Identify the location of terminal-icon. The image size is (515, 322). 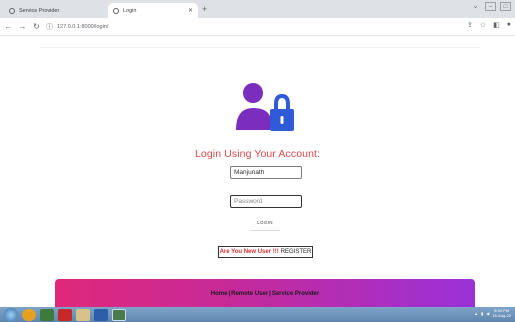
(119, 314).